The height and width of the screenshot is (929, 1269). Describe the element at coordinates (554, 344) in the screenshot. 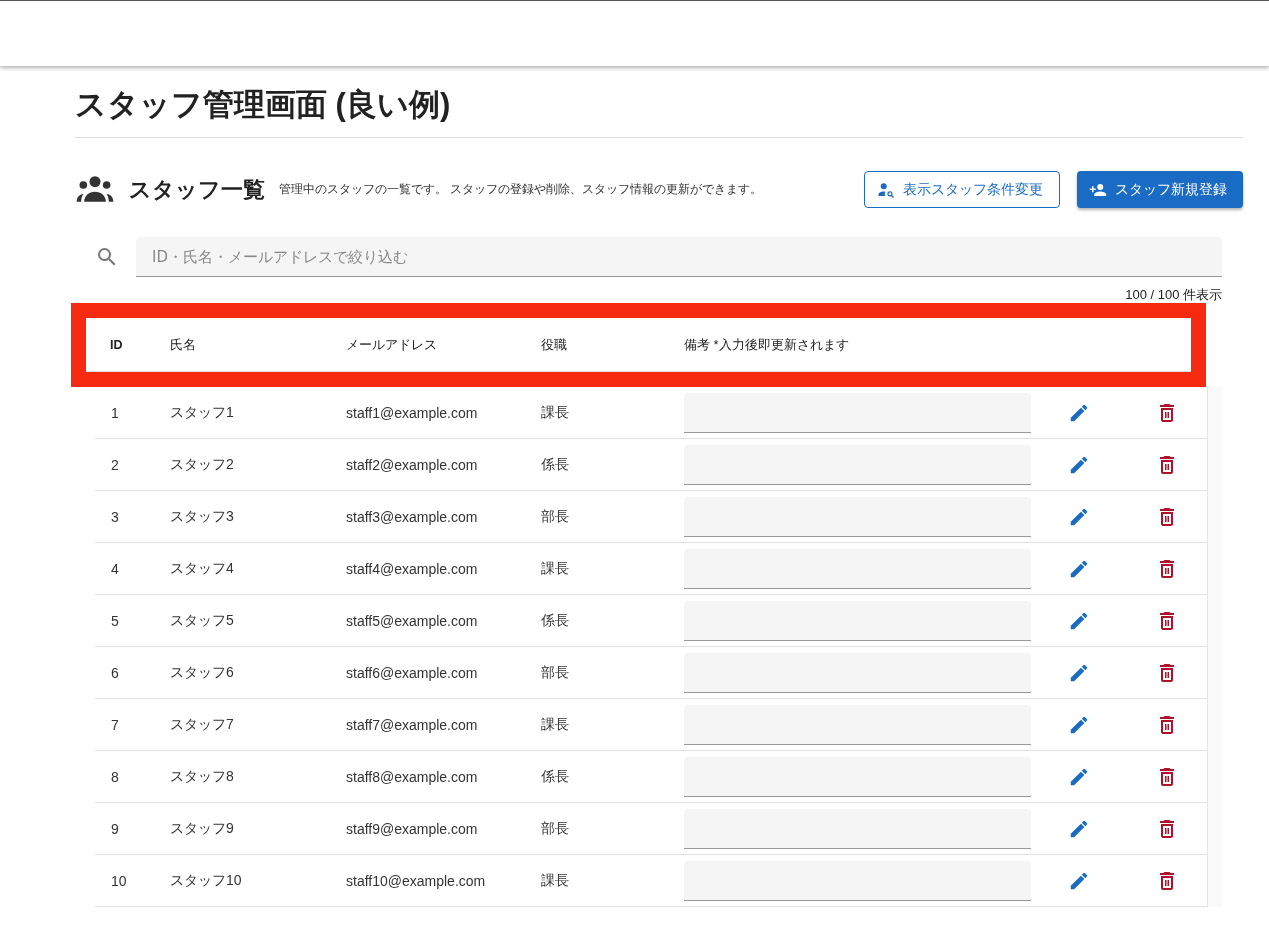

I see `column-header: 役職` at that location.